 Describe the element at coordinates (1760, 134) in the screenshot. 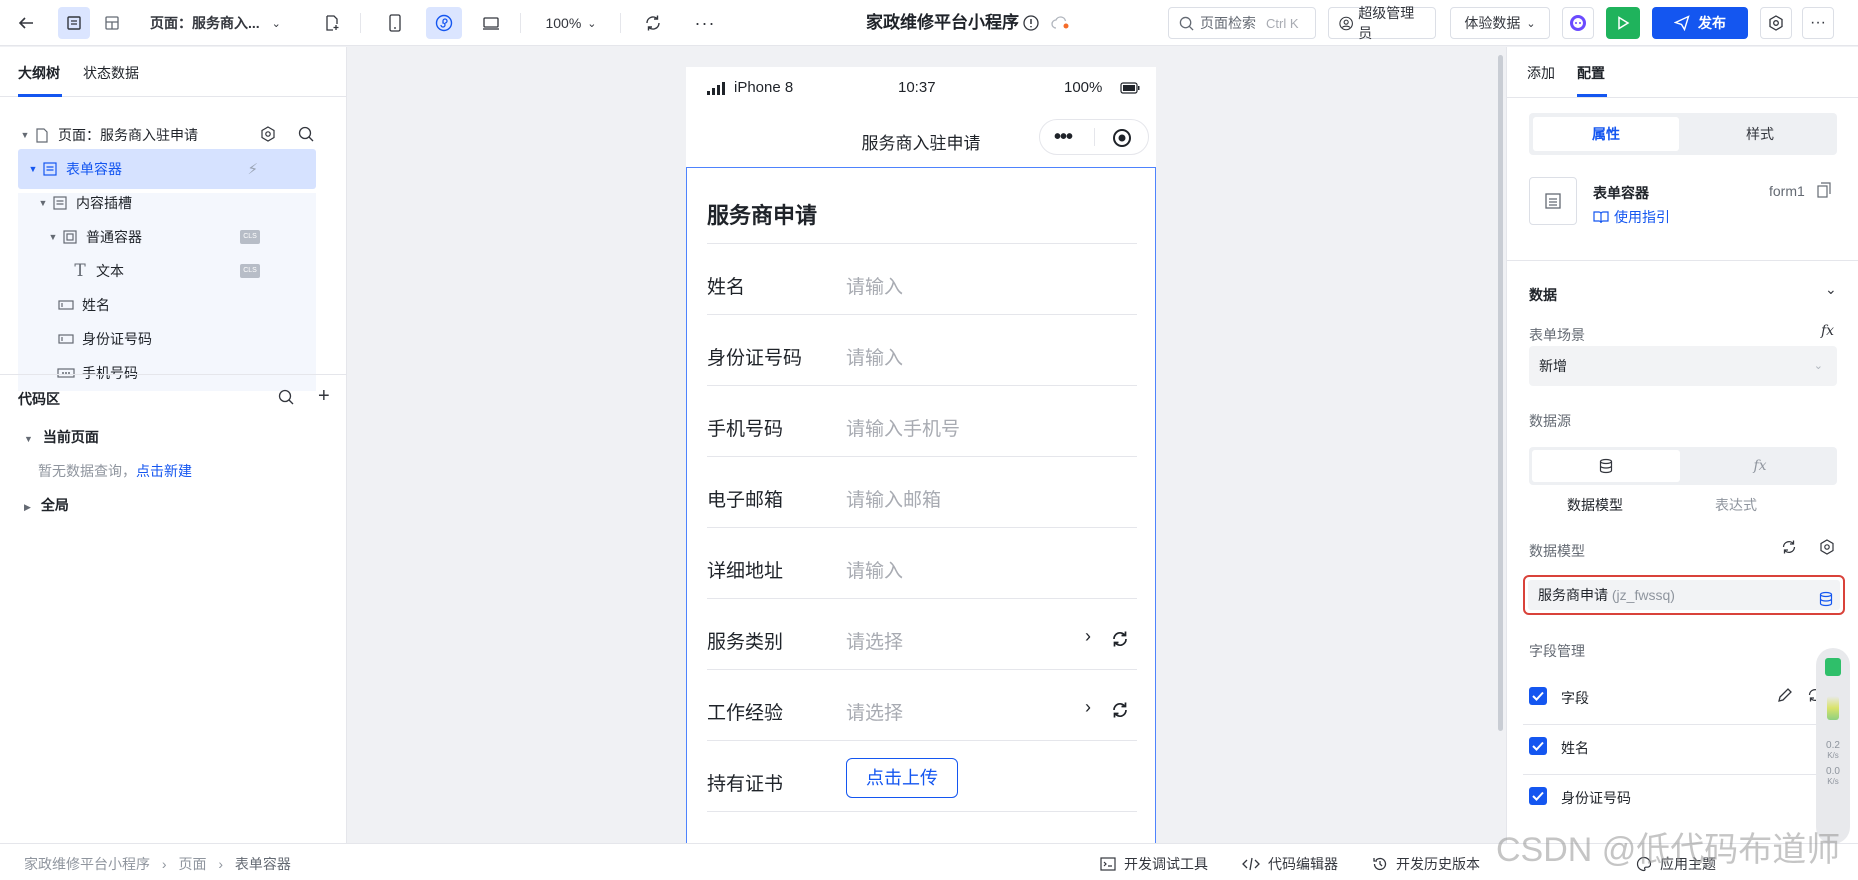

I see `tab-styles: 样式` at that location.